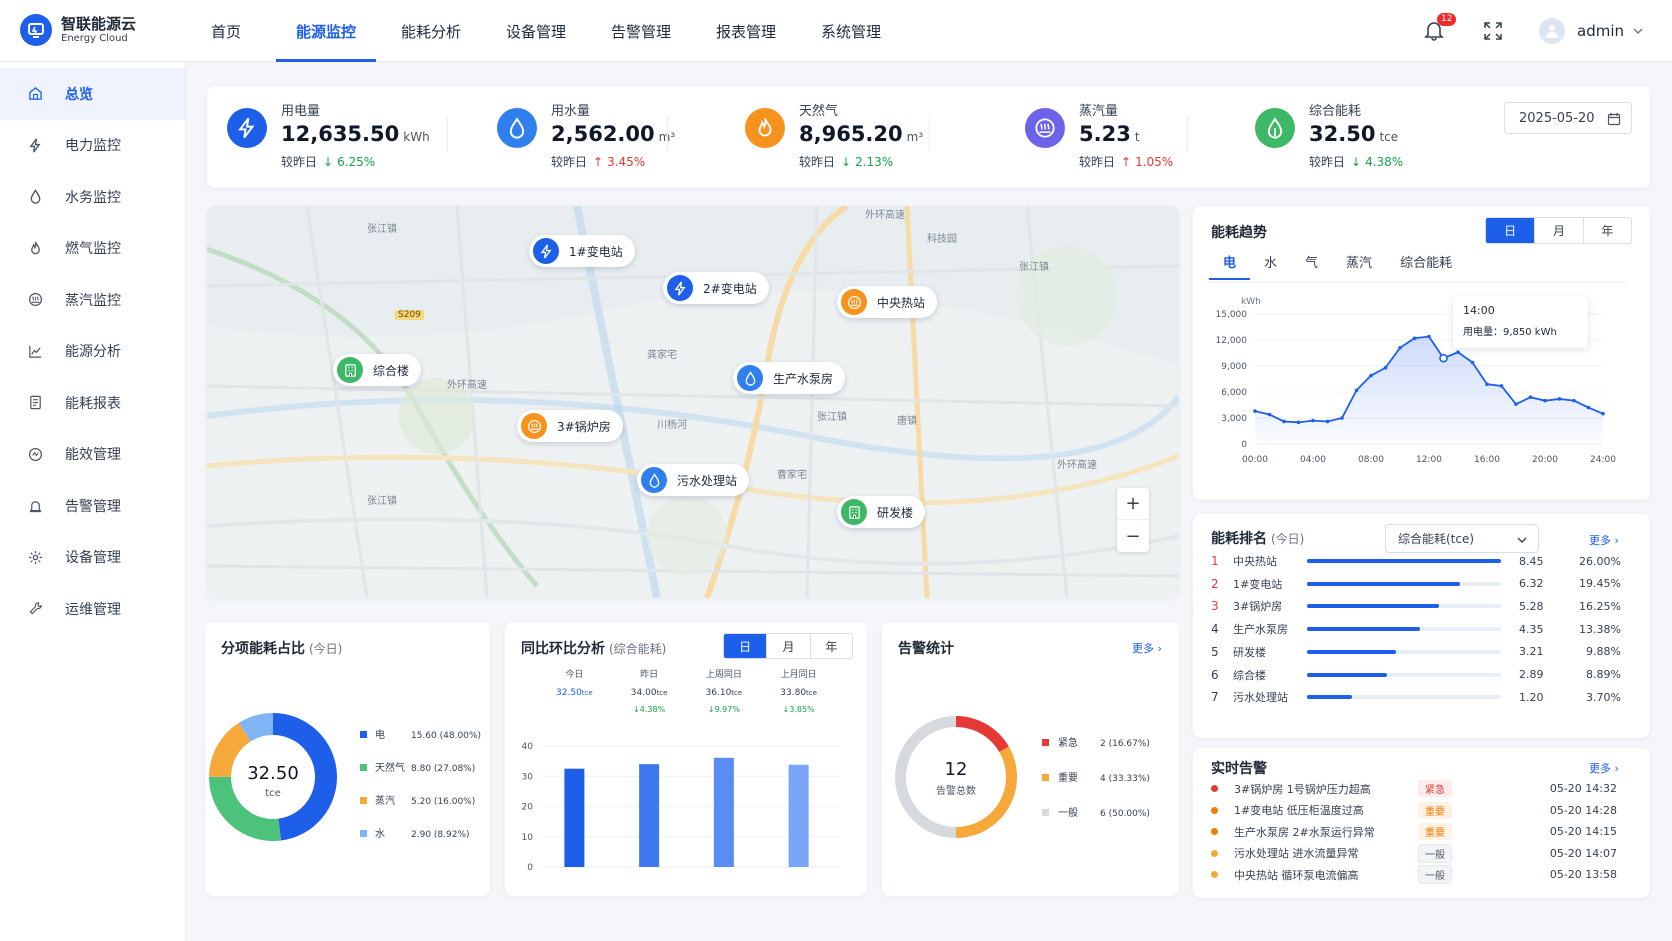  I want to click on sidebar-item-label: 能耗报表, so click(93, 403).